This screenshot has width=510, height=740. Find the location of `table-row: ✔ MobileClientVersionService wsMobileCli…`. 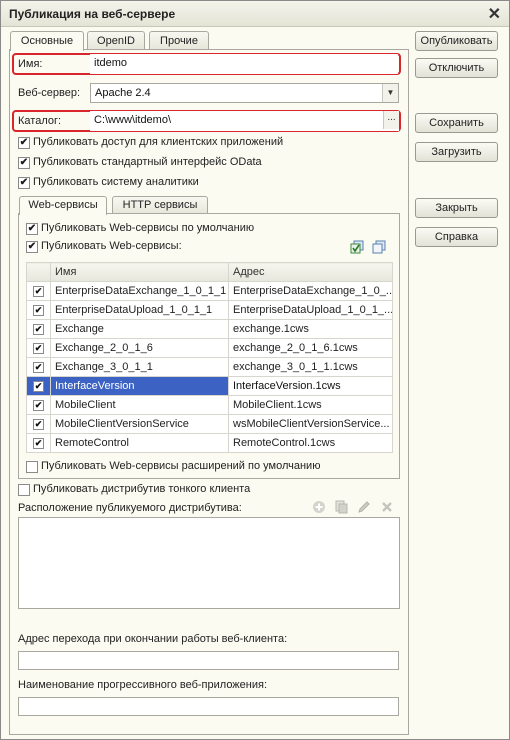

table-row: ✔ MobileClientVersionService wsMobileCli… is located at coordinates (209, 424).